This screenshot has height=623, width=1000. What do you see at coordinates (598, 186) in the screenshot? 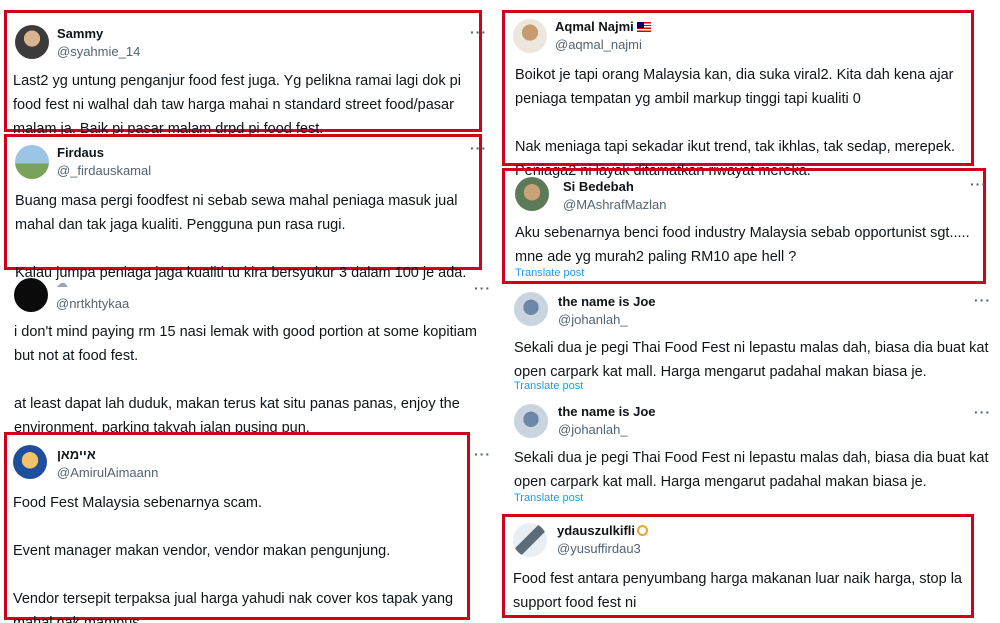
I see `author-name: Si Bedebah` at bounding box center [598, 186].